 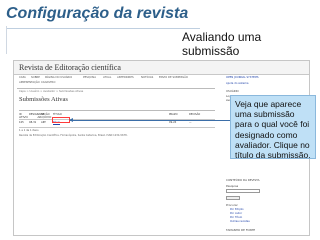 I want to click on sidebar-browse-author: Por Autor, so click(x=236, y=213).